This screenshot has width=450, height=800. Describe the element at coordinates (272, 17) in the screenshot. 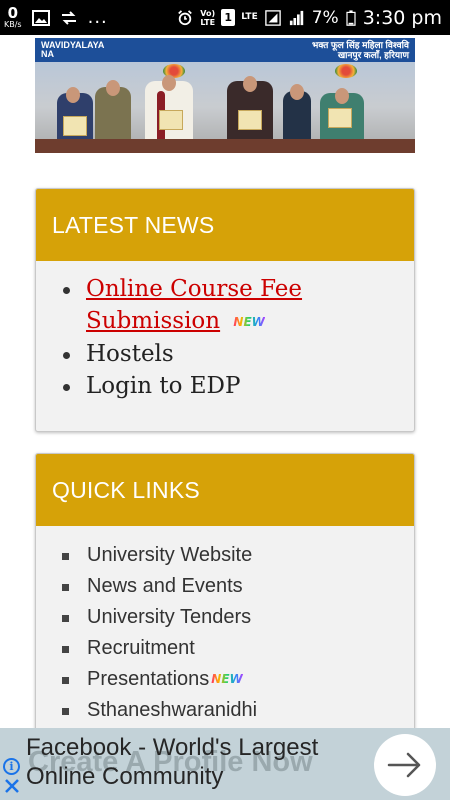

I see `roaming-signal-icon` at that location.